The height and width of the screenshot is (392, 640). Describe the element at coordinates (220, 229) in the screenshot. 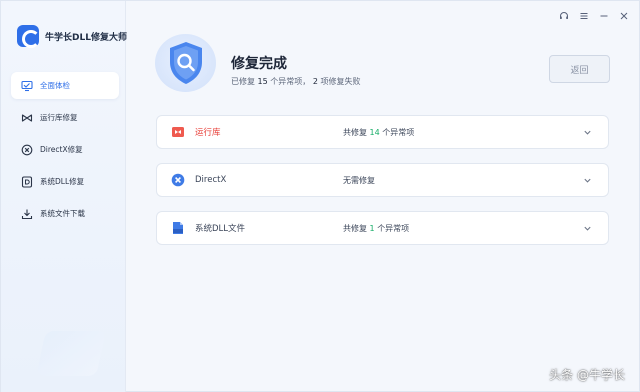

I see `result-name: 系统DLL文件` at that location.